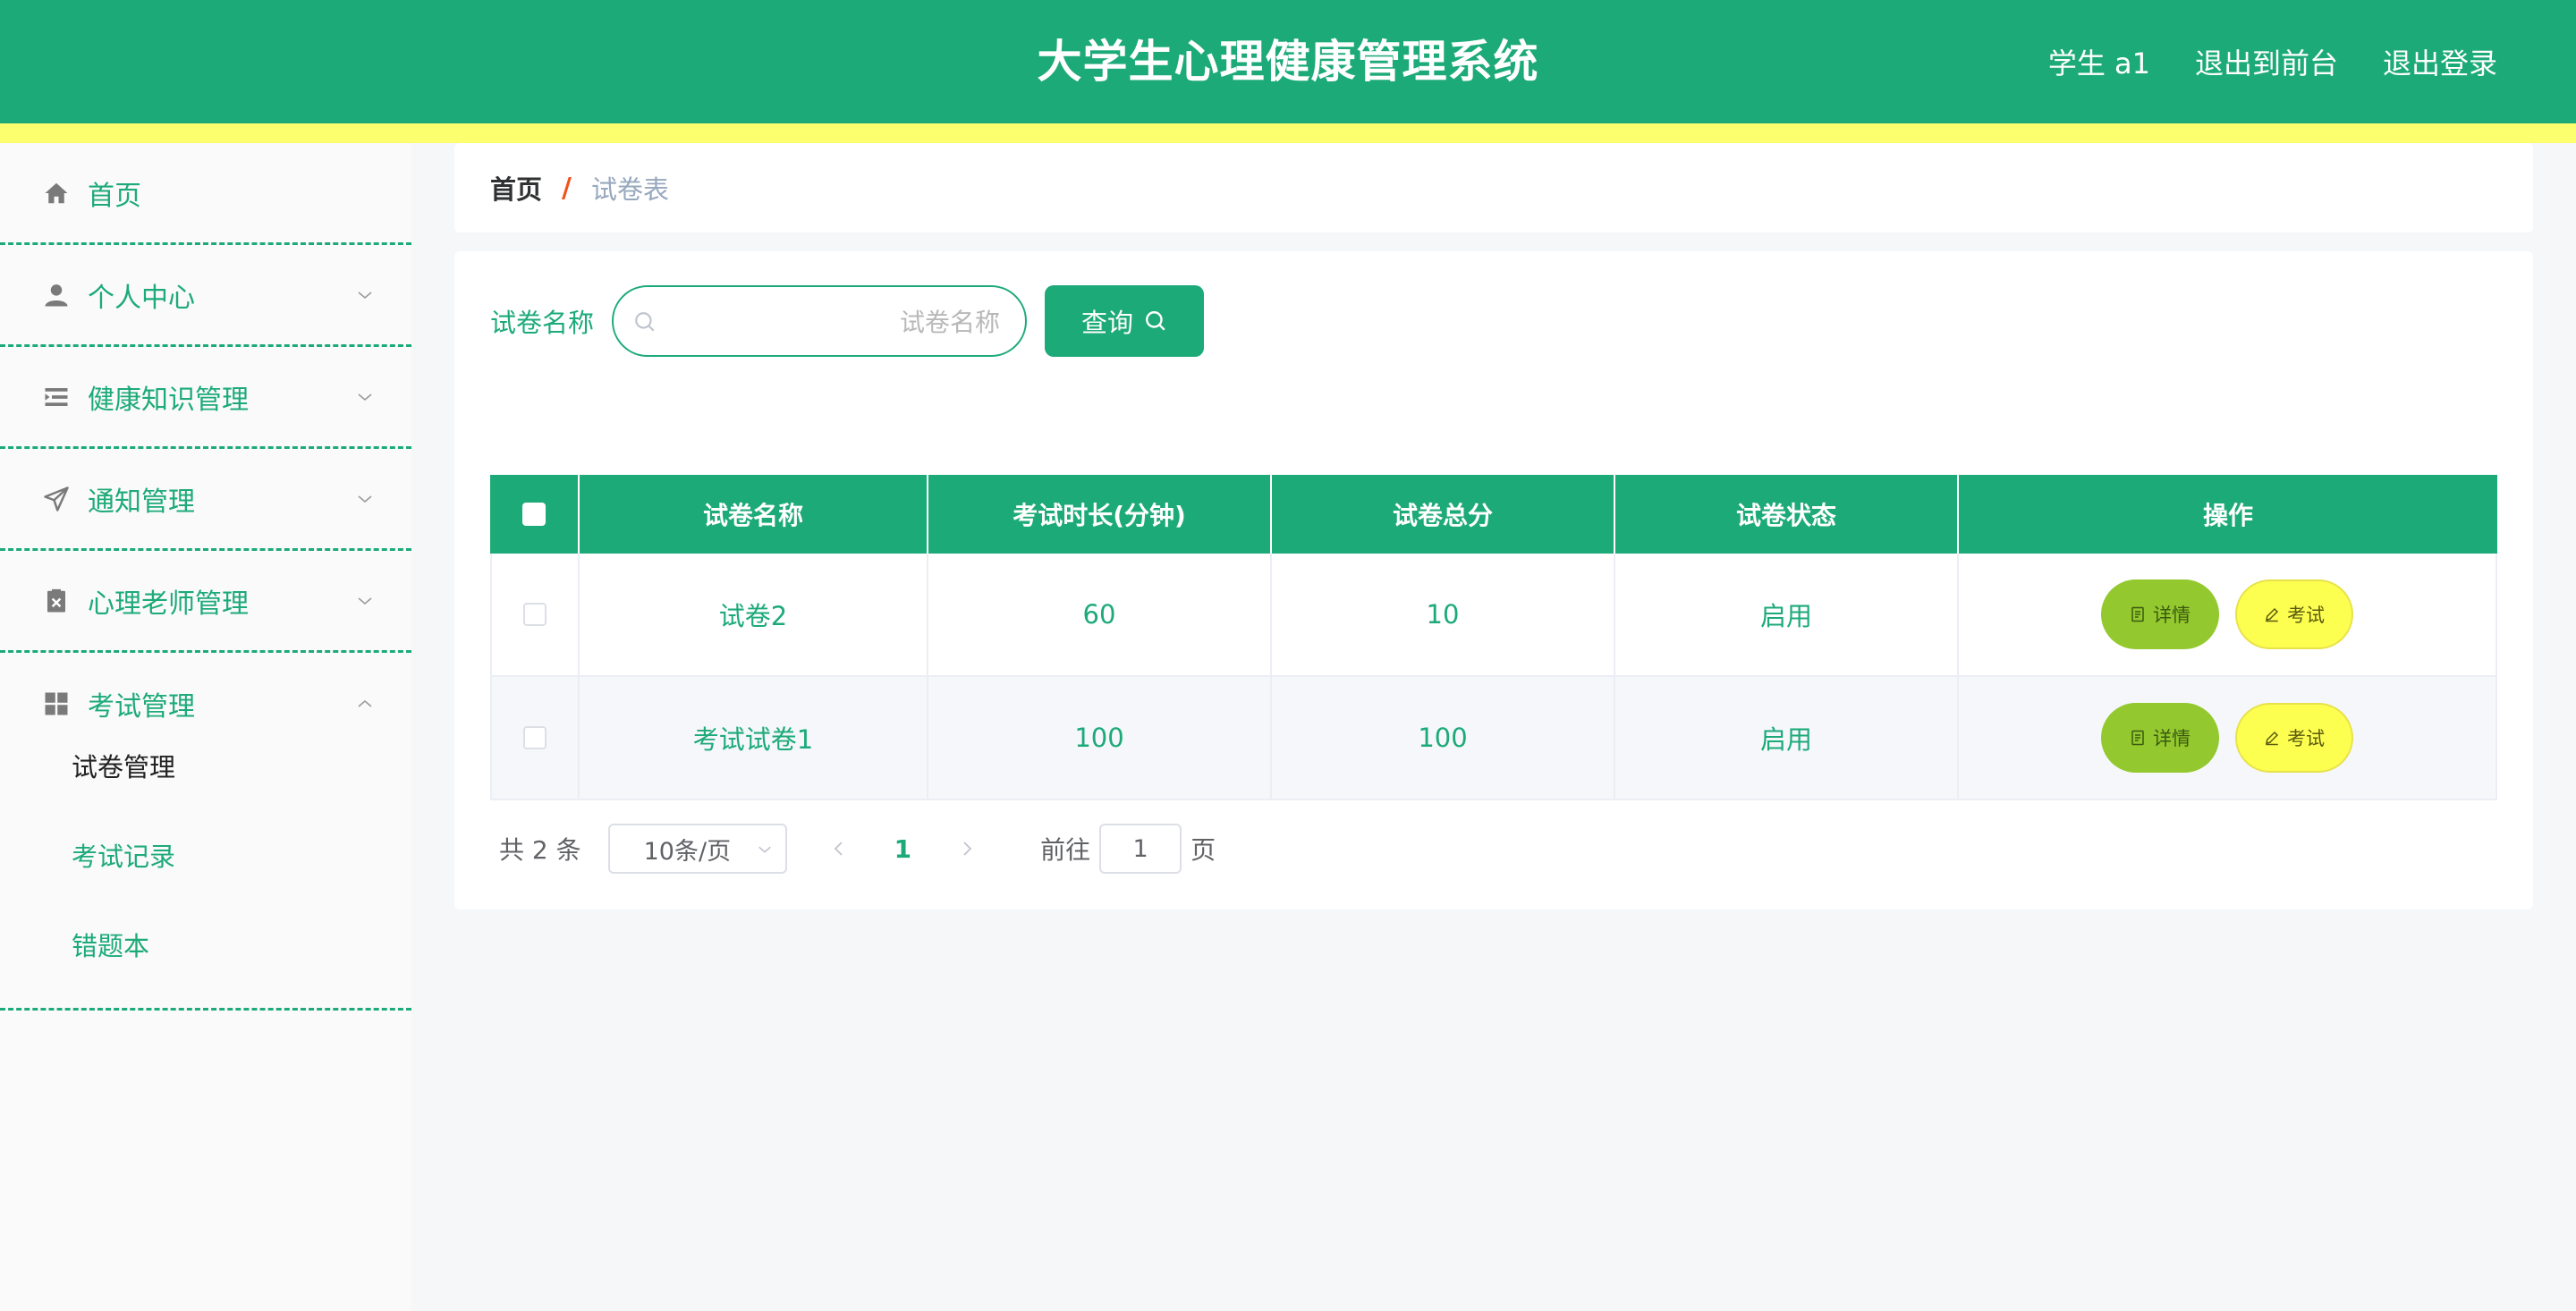  I want to click on sidebar-item-notice: 通知管理, so click(205, 500).